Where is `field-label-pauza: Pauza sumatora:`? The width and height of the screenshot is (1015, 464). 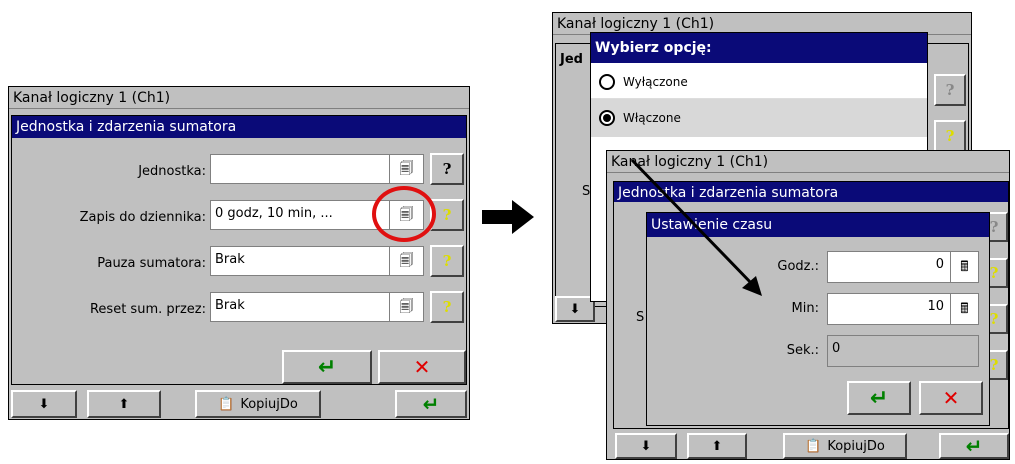
field-label-pauza: Pauza sumatora: is located at coordinates (151, 263).